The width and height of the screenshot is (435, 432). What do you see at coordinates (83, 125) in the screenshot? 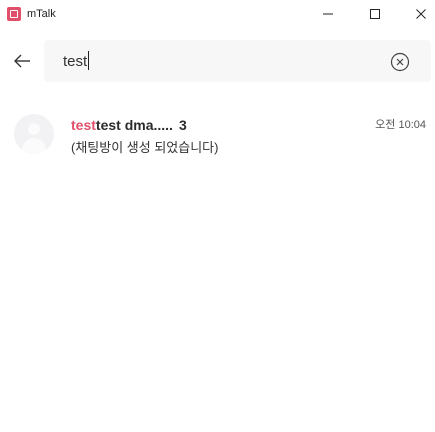
I see `search-match-highlight: test` at bounding box center [83, 125].